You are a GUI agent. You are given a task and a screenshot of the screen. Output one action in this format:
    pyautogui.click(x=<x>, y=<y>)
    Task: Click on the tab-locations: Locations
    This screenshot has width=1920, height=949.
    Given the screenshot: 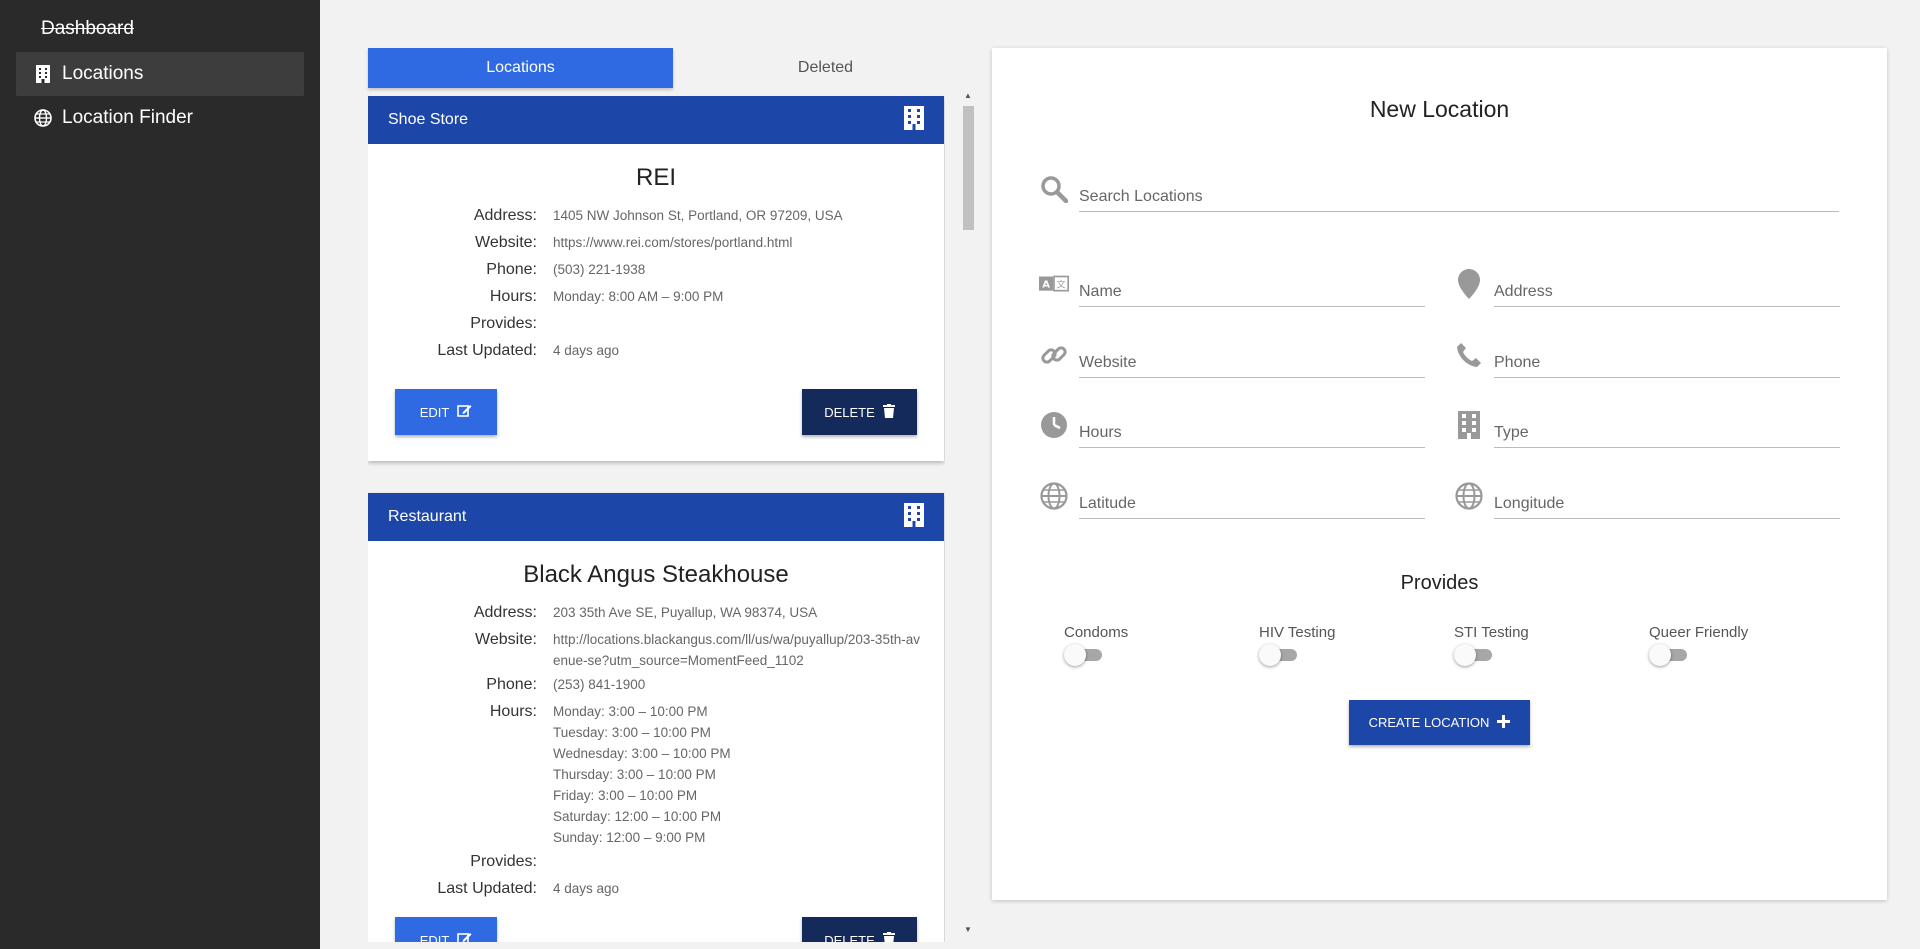 What is the action you would take?
    pyautogui.click(x=520, y=68)
    